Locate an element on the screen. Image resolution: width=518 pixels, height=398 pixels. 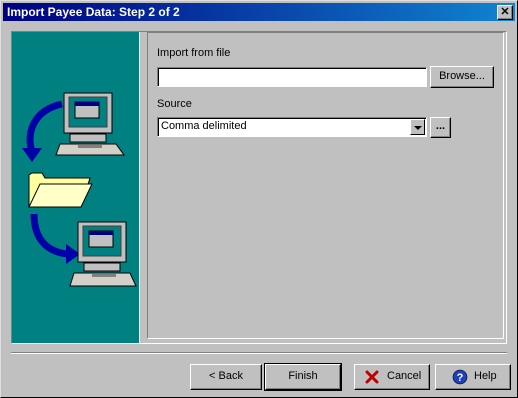
back-label: < Back is located at coordinates (226, 376).